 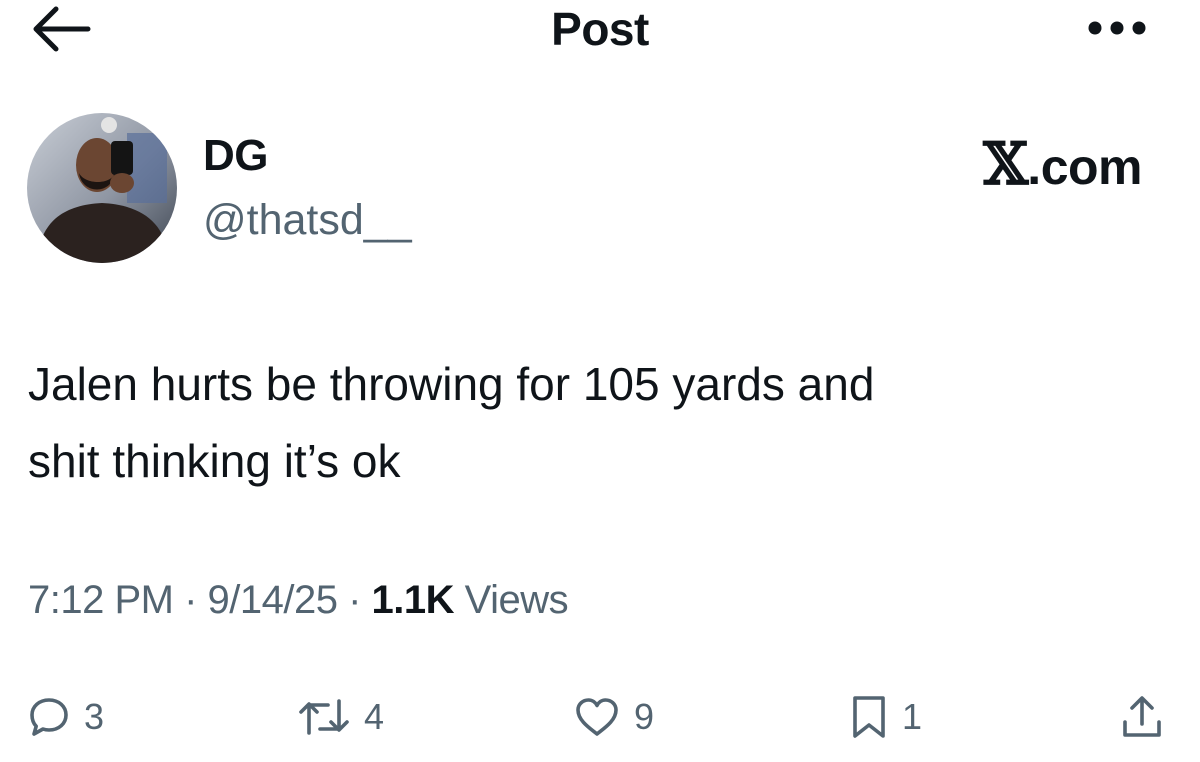 I want to click on views-label: Views, so click(x=511, y=600).